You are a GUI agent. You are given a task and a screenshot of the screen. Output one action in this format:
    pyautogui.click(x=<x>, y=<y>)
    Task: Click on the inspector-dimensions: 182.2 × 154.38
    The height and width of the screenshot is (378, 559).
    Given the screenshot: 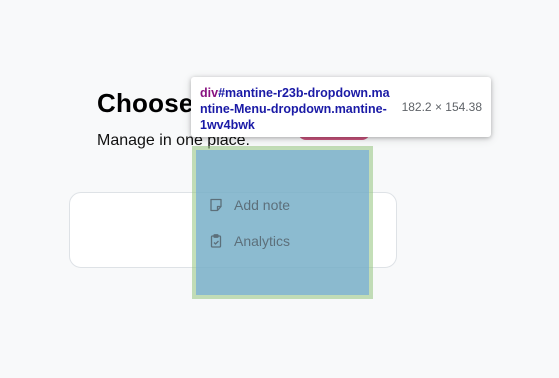 What is the action you would take?
    pyautogui.click(x=441, y=107)
    